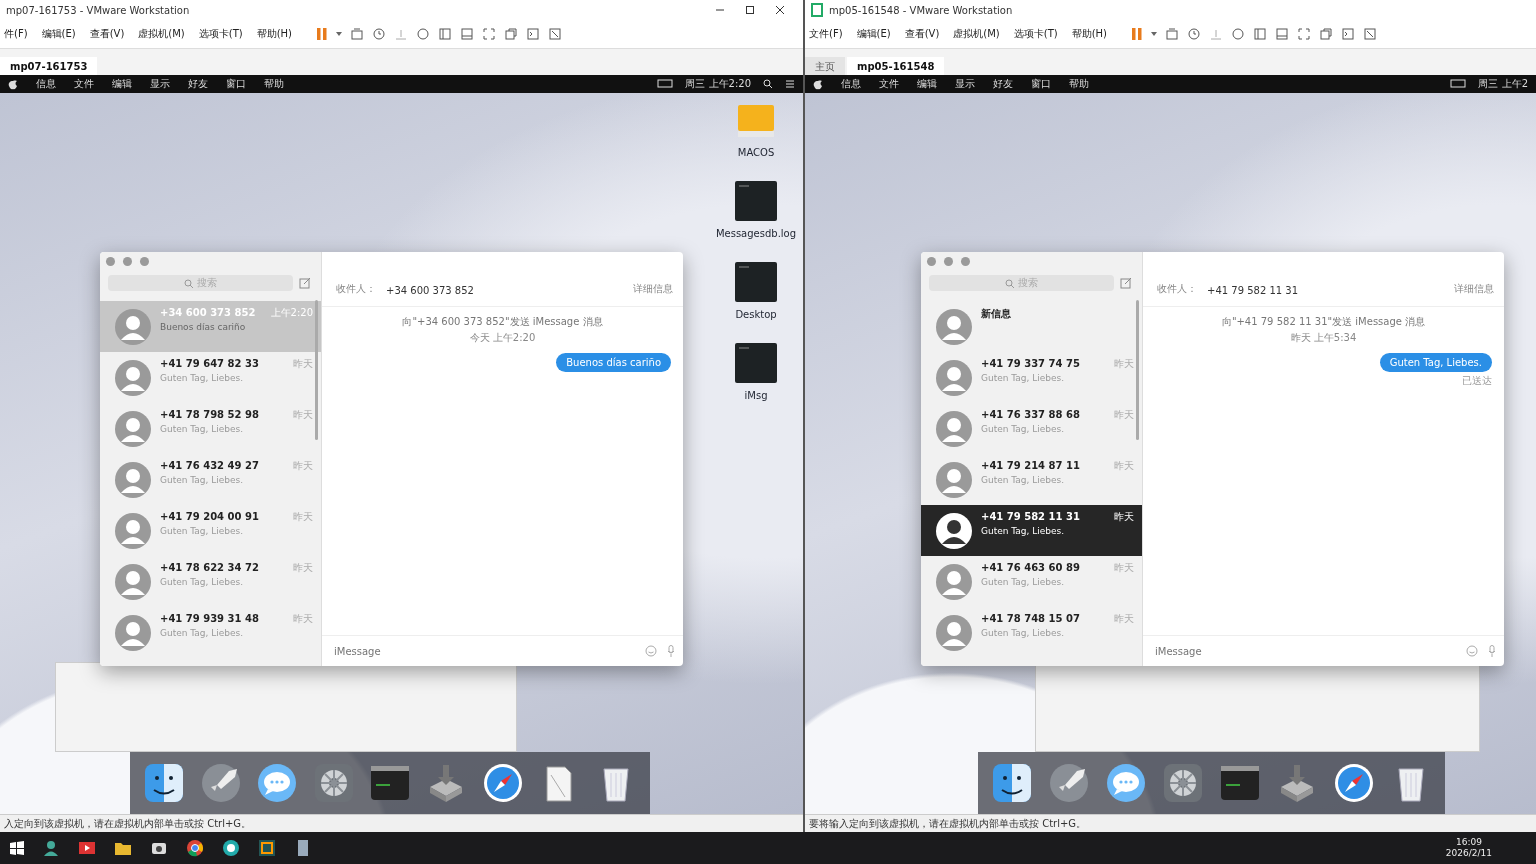 Image resolution: width=1536 pixels, height=864 pixels. I want to click on file-name: MACOS, so click(756, 152).